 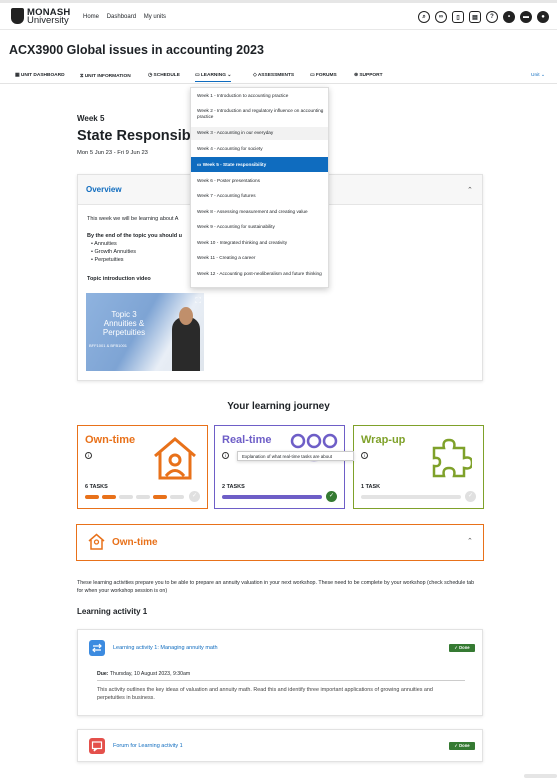 What do you see at coordinates (368, 75) in the screenshot?
I see `tab-support: ⊛ SUPPORT` at bounding box center [368, 75].